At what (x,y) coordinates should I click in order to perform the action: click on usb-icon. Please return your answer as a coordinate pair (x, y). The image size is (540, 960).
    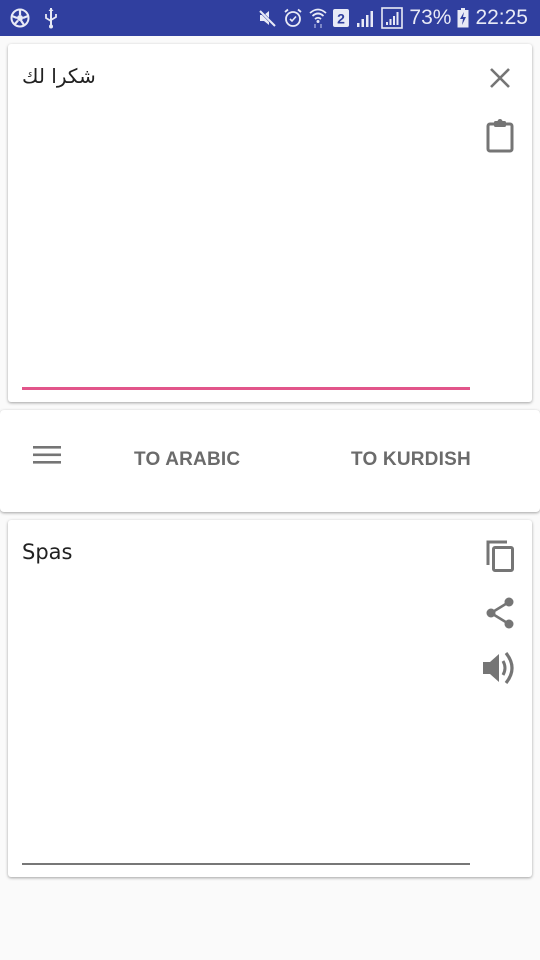
    Looking at the image, I should click on (51, 18).